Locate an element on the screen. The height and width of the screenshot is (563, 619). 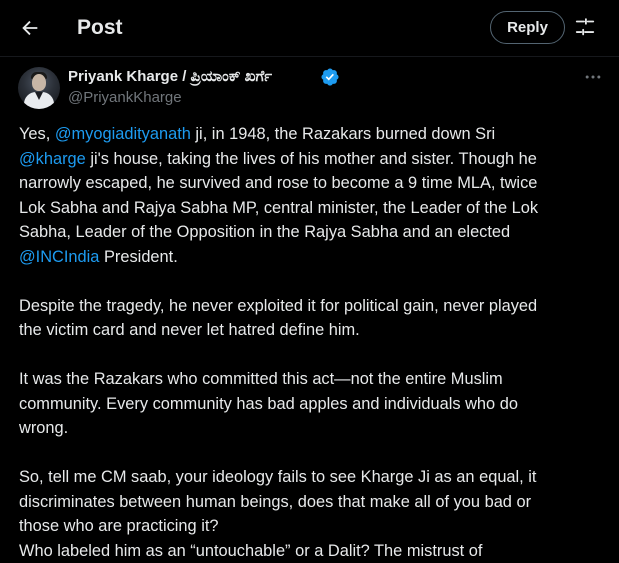
sliders-icon is located at coordinates (585, 27).